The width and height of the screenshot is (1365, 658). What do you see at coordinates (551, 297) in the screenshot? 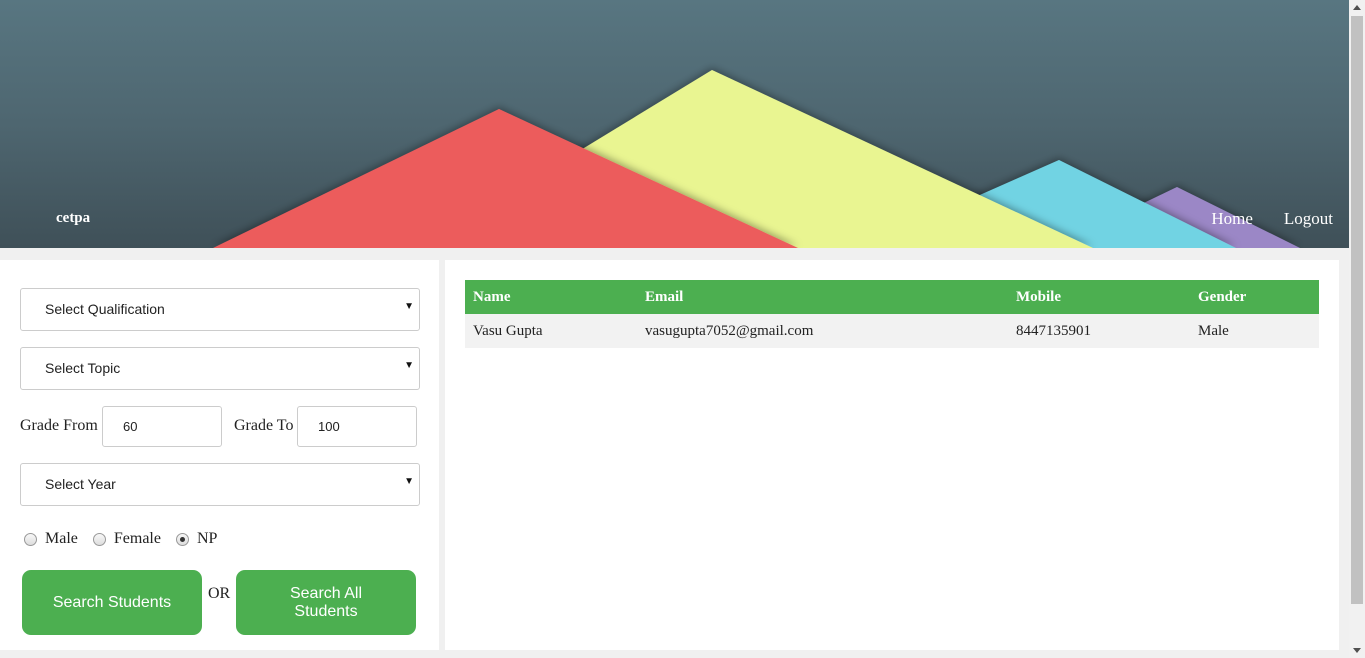
I see `column-header-name: Name` at bounding box center [551, 297].